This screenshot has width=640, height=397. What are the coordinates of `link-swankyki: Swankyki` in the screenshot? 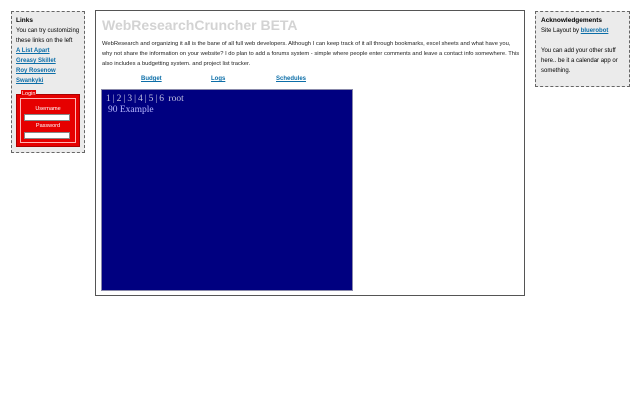 It's located at (48, 81).